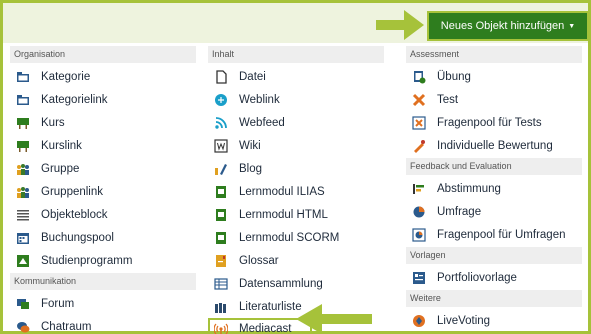 This screenshot has height=334, width=591. What do you see at coordinates (494, 234) in the screenshot?
I see `menu-item-fragenpool-fuer-umfragen: Fragenpool für Umfragen` at bounding box center [494, 234].